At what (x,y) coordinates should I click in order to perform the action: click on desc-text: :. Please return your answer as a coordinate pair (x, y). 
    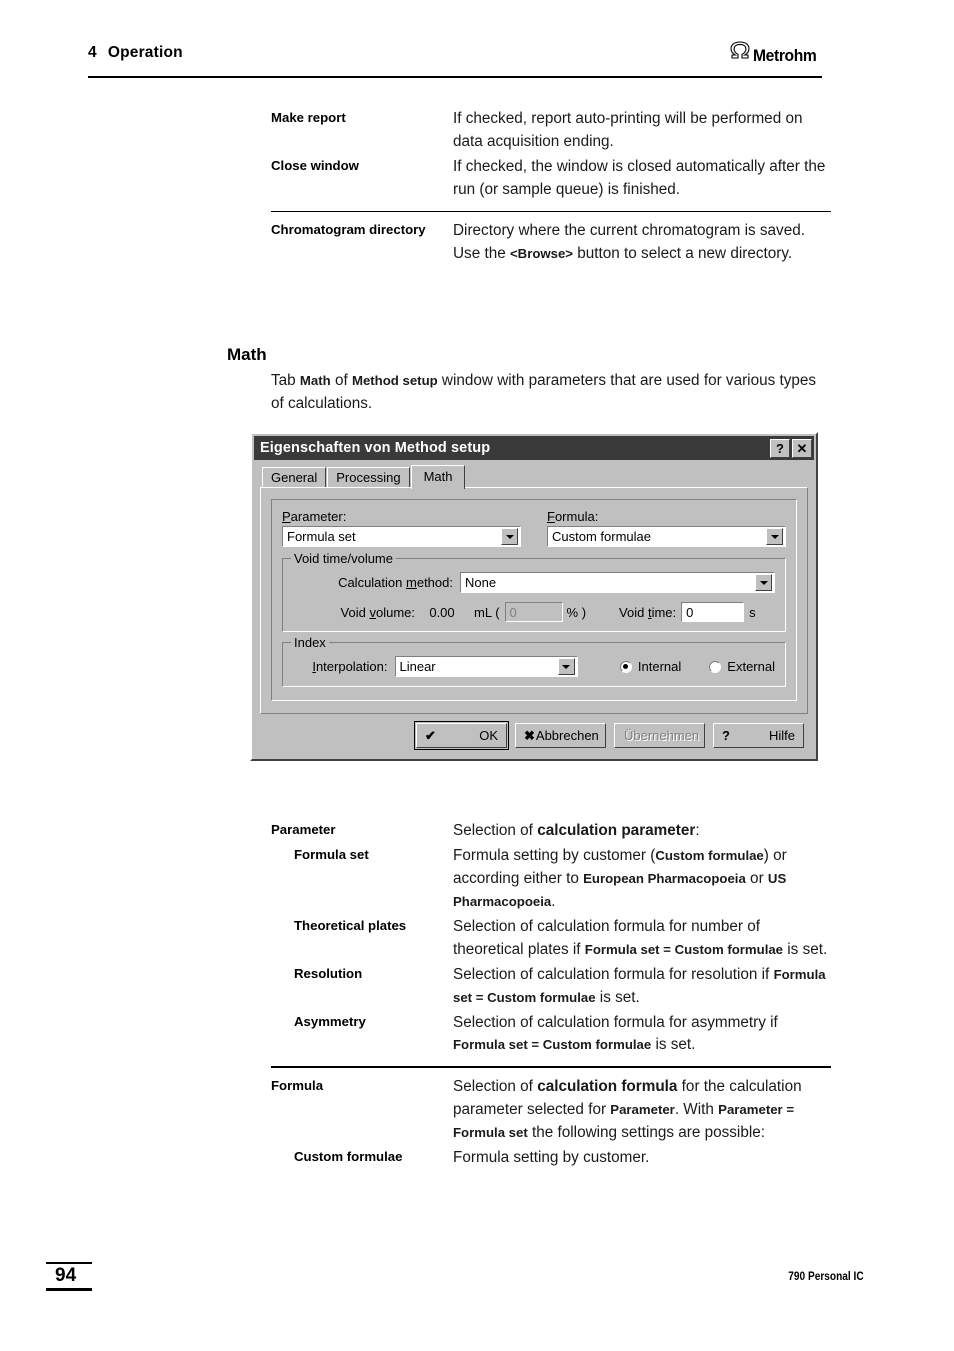
    Looking at the image, I should click on (697, 830).